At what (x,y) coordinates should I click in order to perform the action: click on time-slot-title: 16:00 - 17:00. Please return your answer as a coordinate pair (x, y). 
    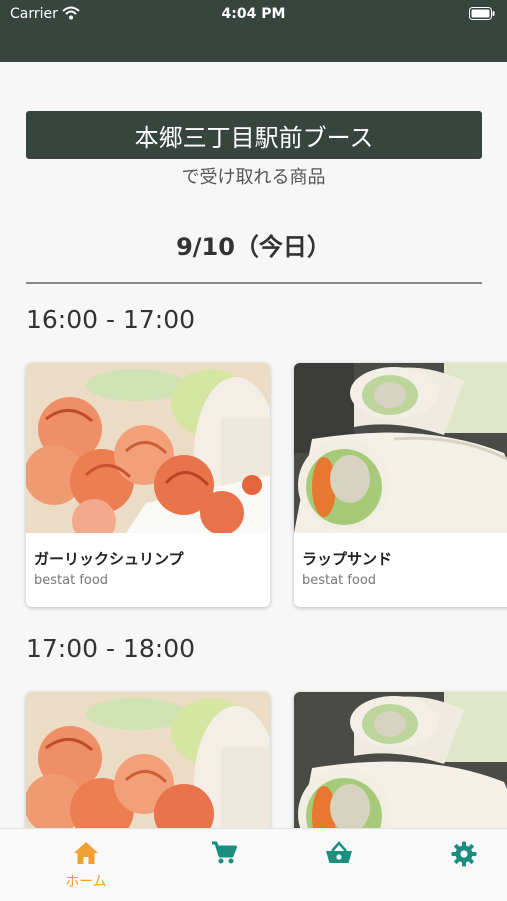
    Looking at the image, I should click on (111, 319).